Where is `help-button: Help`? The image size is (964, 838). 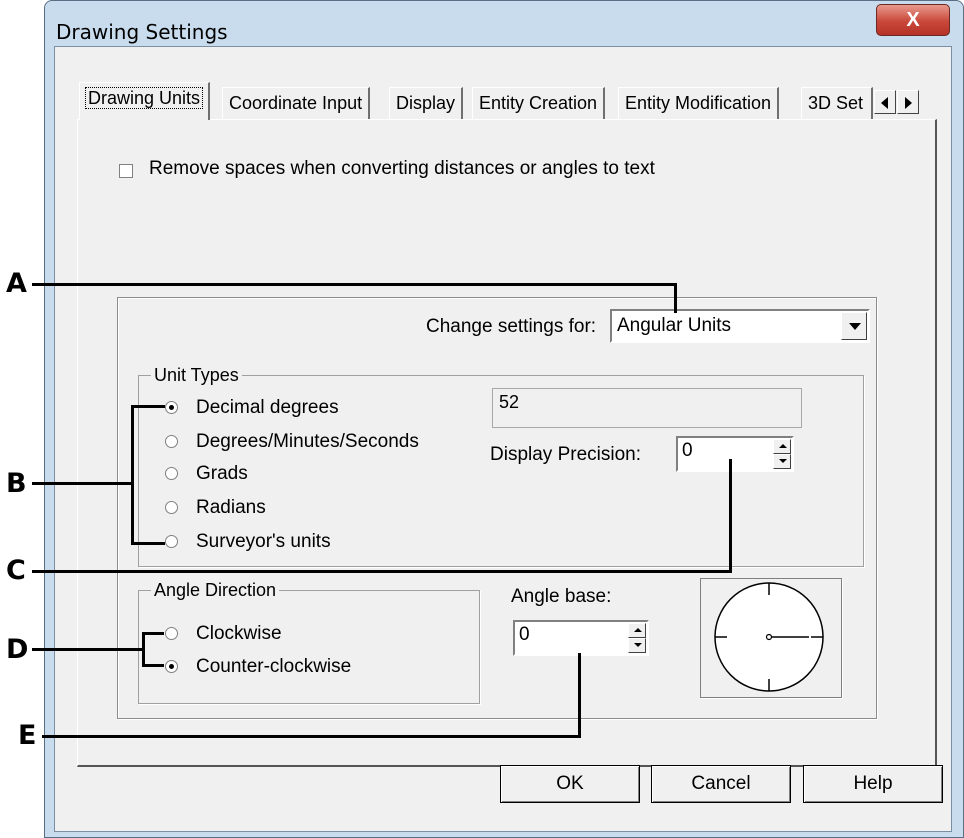
help-button: Help is located at coordinates (873, 784).